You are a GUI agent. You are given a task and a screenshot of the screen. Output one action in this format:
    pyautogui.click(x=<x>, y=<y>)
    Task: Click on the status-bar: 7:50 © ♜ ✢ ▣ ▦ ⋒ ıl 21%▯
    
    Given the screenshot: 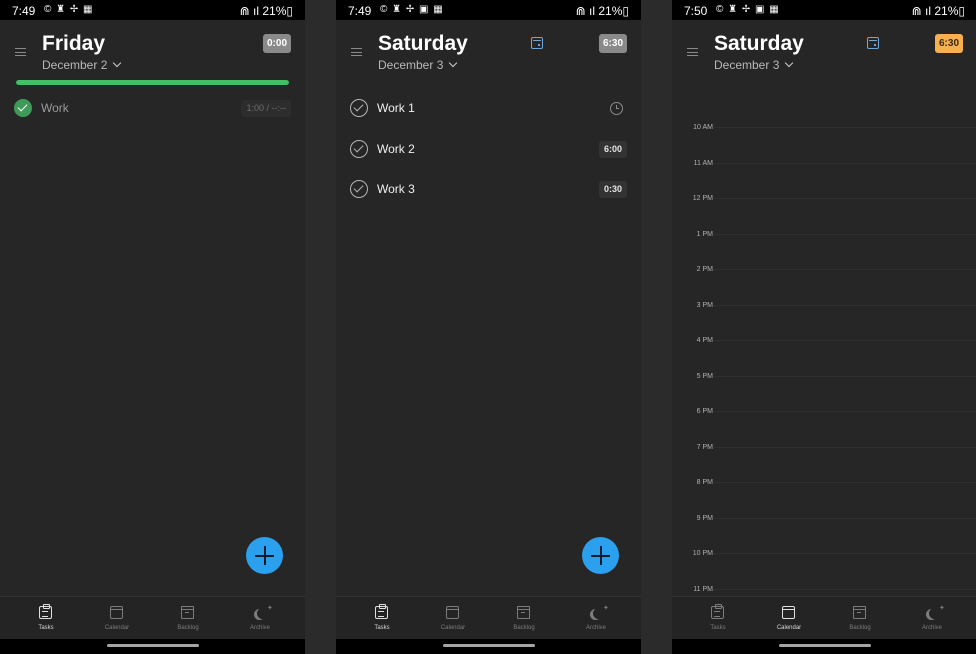 What is the action you would take?
    pyautogui.click(x=824, y=10)
    